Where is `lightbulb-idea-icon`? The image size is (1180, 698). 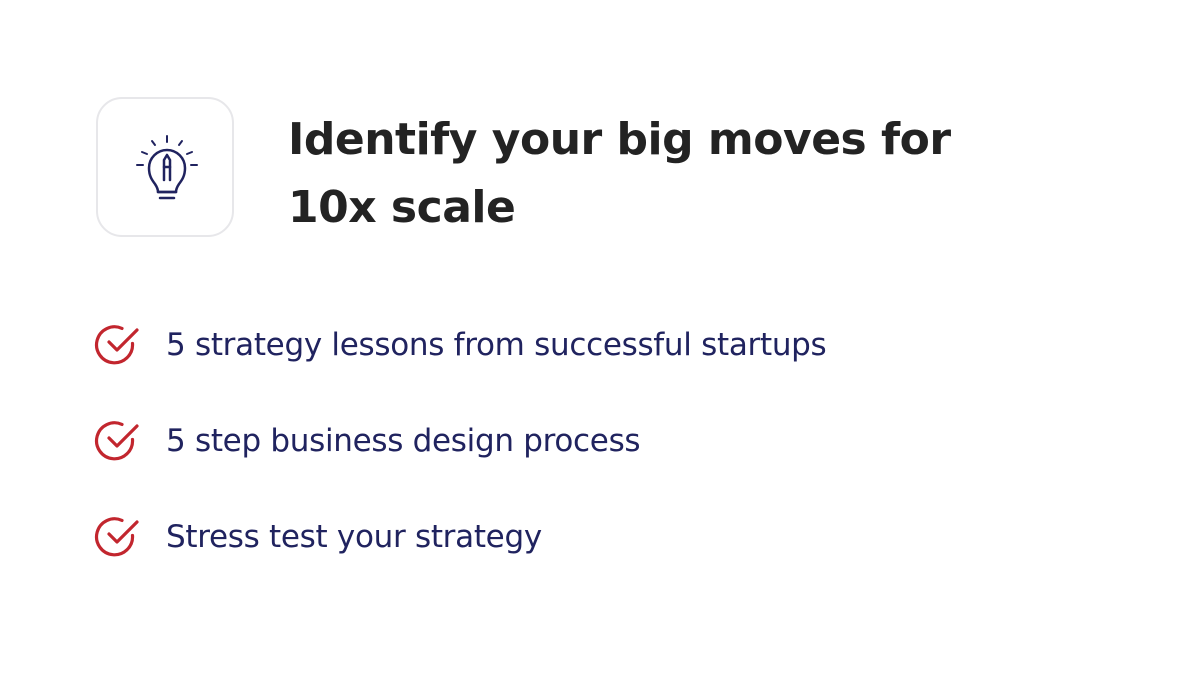 lightbulb-idea-icon is located at coordinates (167, 167).